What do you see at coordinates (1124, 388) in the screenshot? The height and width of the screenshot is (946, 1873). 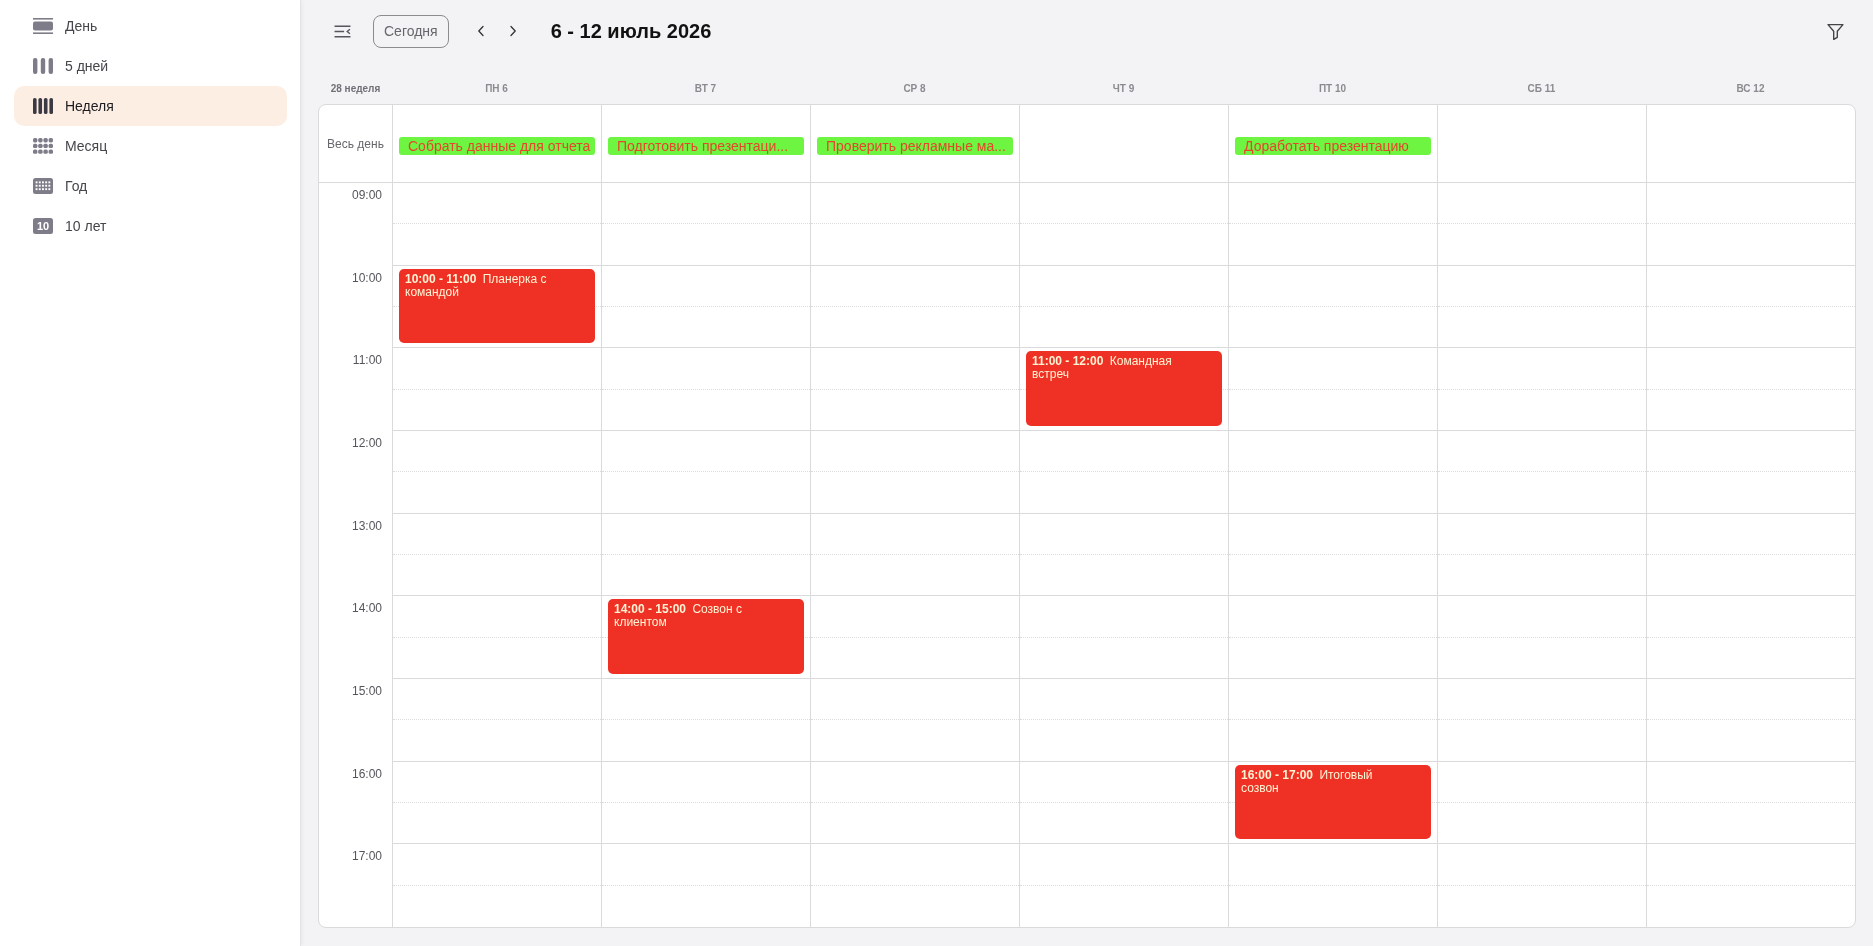 I see `event-card: 11:00 - 12:00 Командная встреч` at bounding box center [1124, 388].